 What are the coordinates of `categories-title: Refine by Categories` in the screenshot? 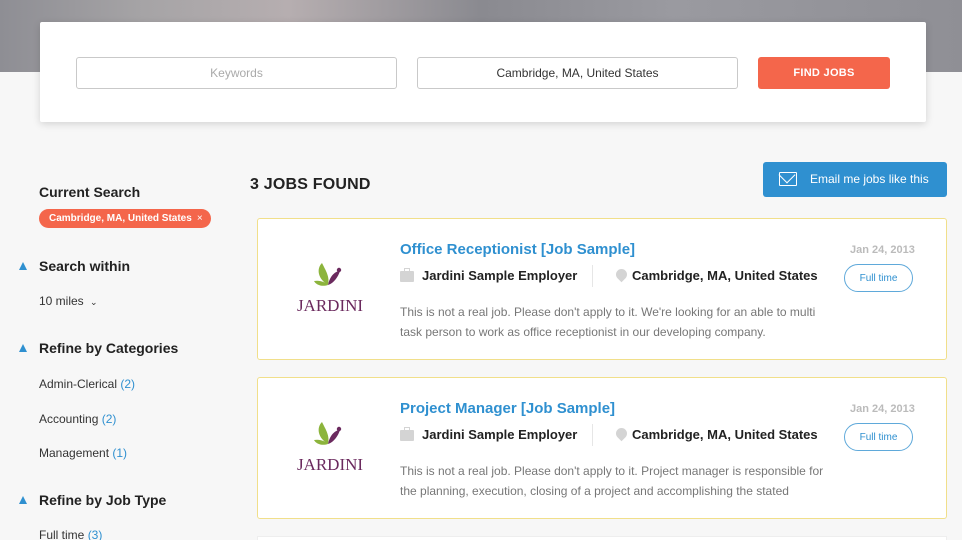 It's located at (108, 348).